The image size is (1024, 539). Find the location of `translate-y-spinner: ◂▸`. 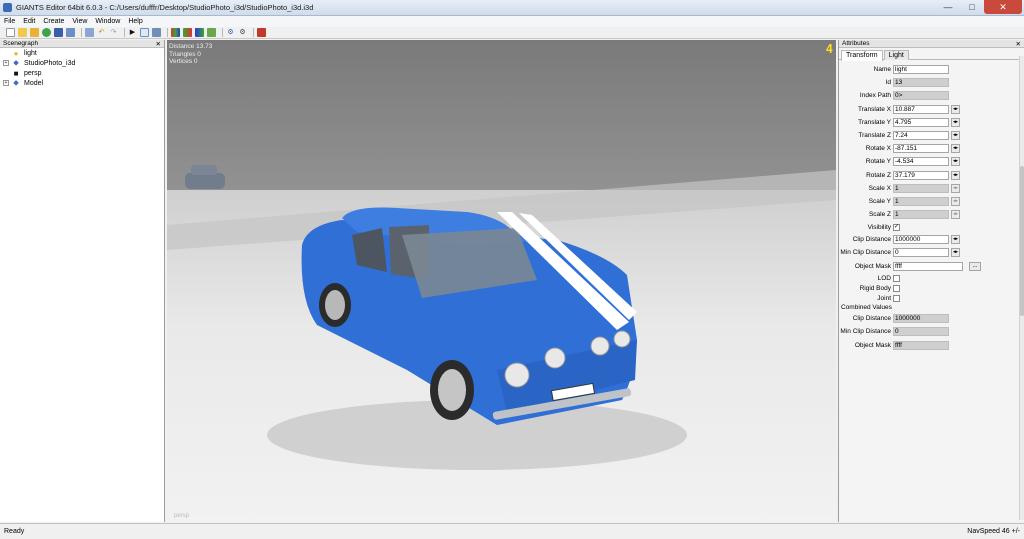

translate-y-spinner: ◂▸ is located at coordinates (955, 122).